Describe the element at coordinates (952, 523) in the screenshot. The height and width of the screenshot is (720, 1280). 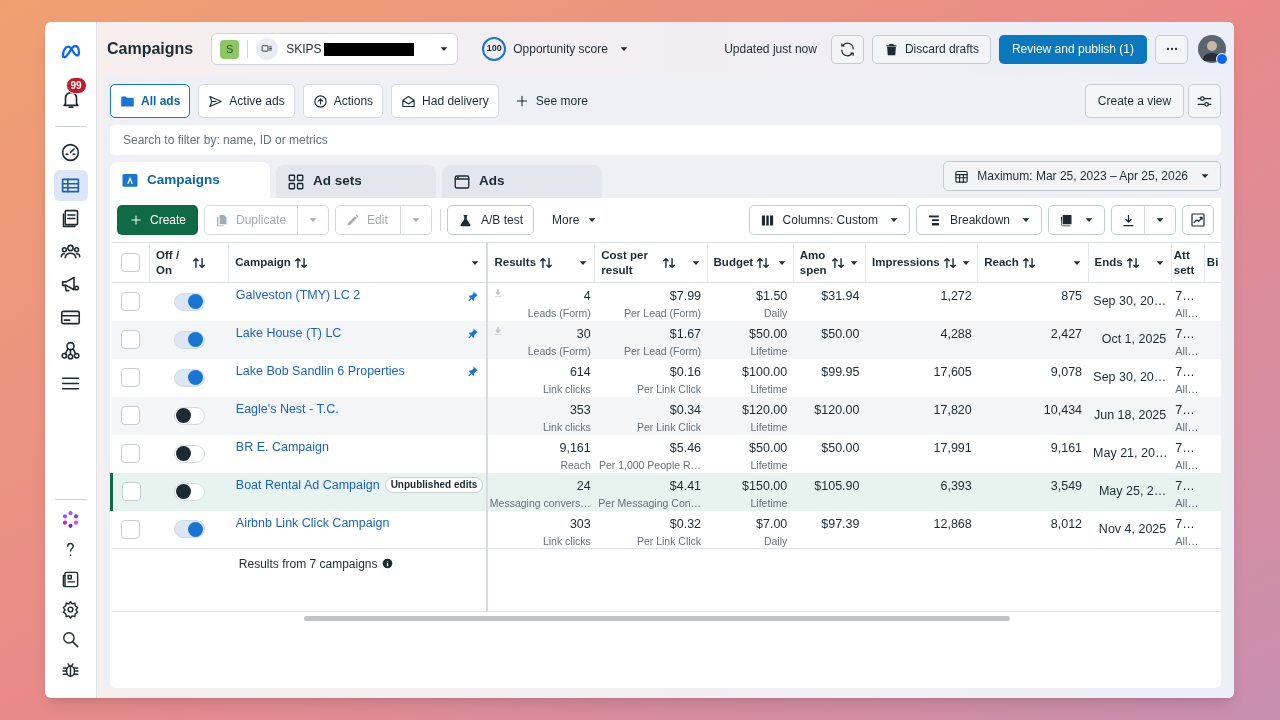
I see `impressions-value: 12,868` at that location.